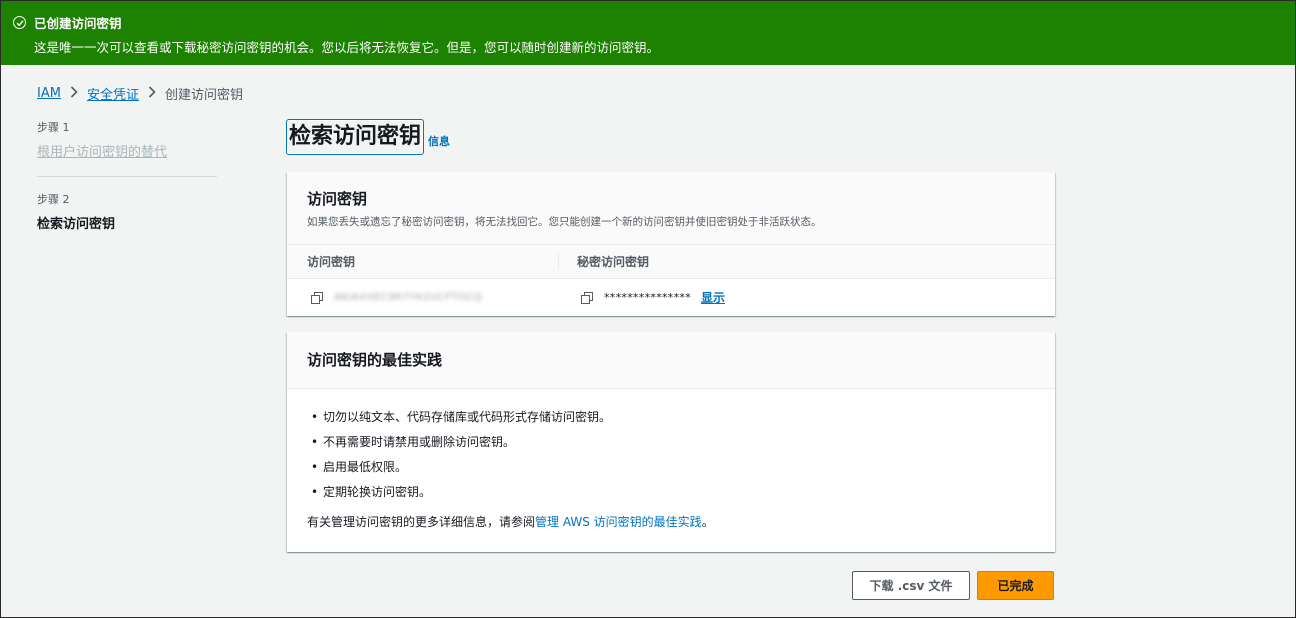 Image resolution: width=1296 pixels, height=618 pixels. Describe the element at coordinates (671, 360) in the screenshot. I see `best-practices-header: 访问密钥的最佳实践` at that location.